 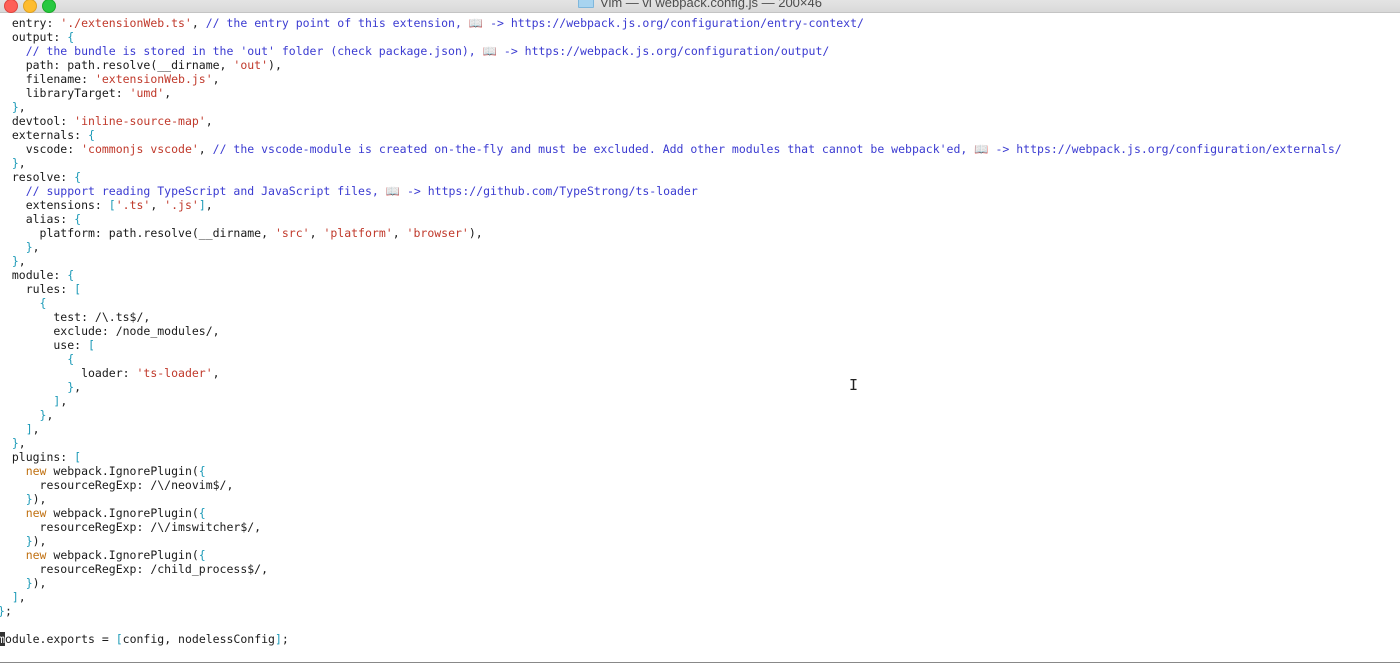 What do you see at coordinates (44, 345) in the screenshot?
I see `code-token: use:` at bounding box center [44, 345].